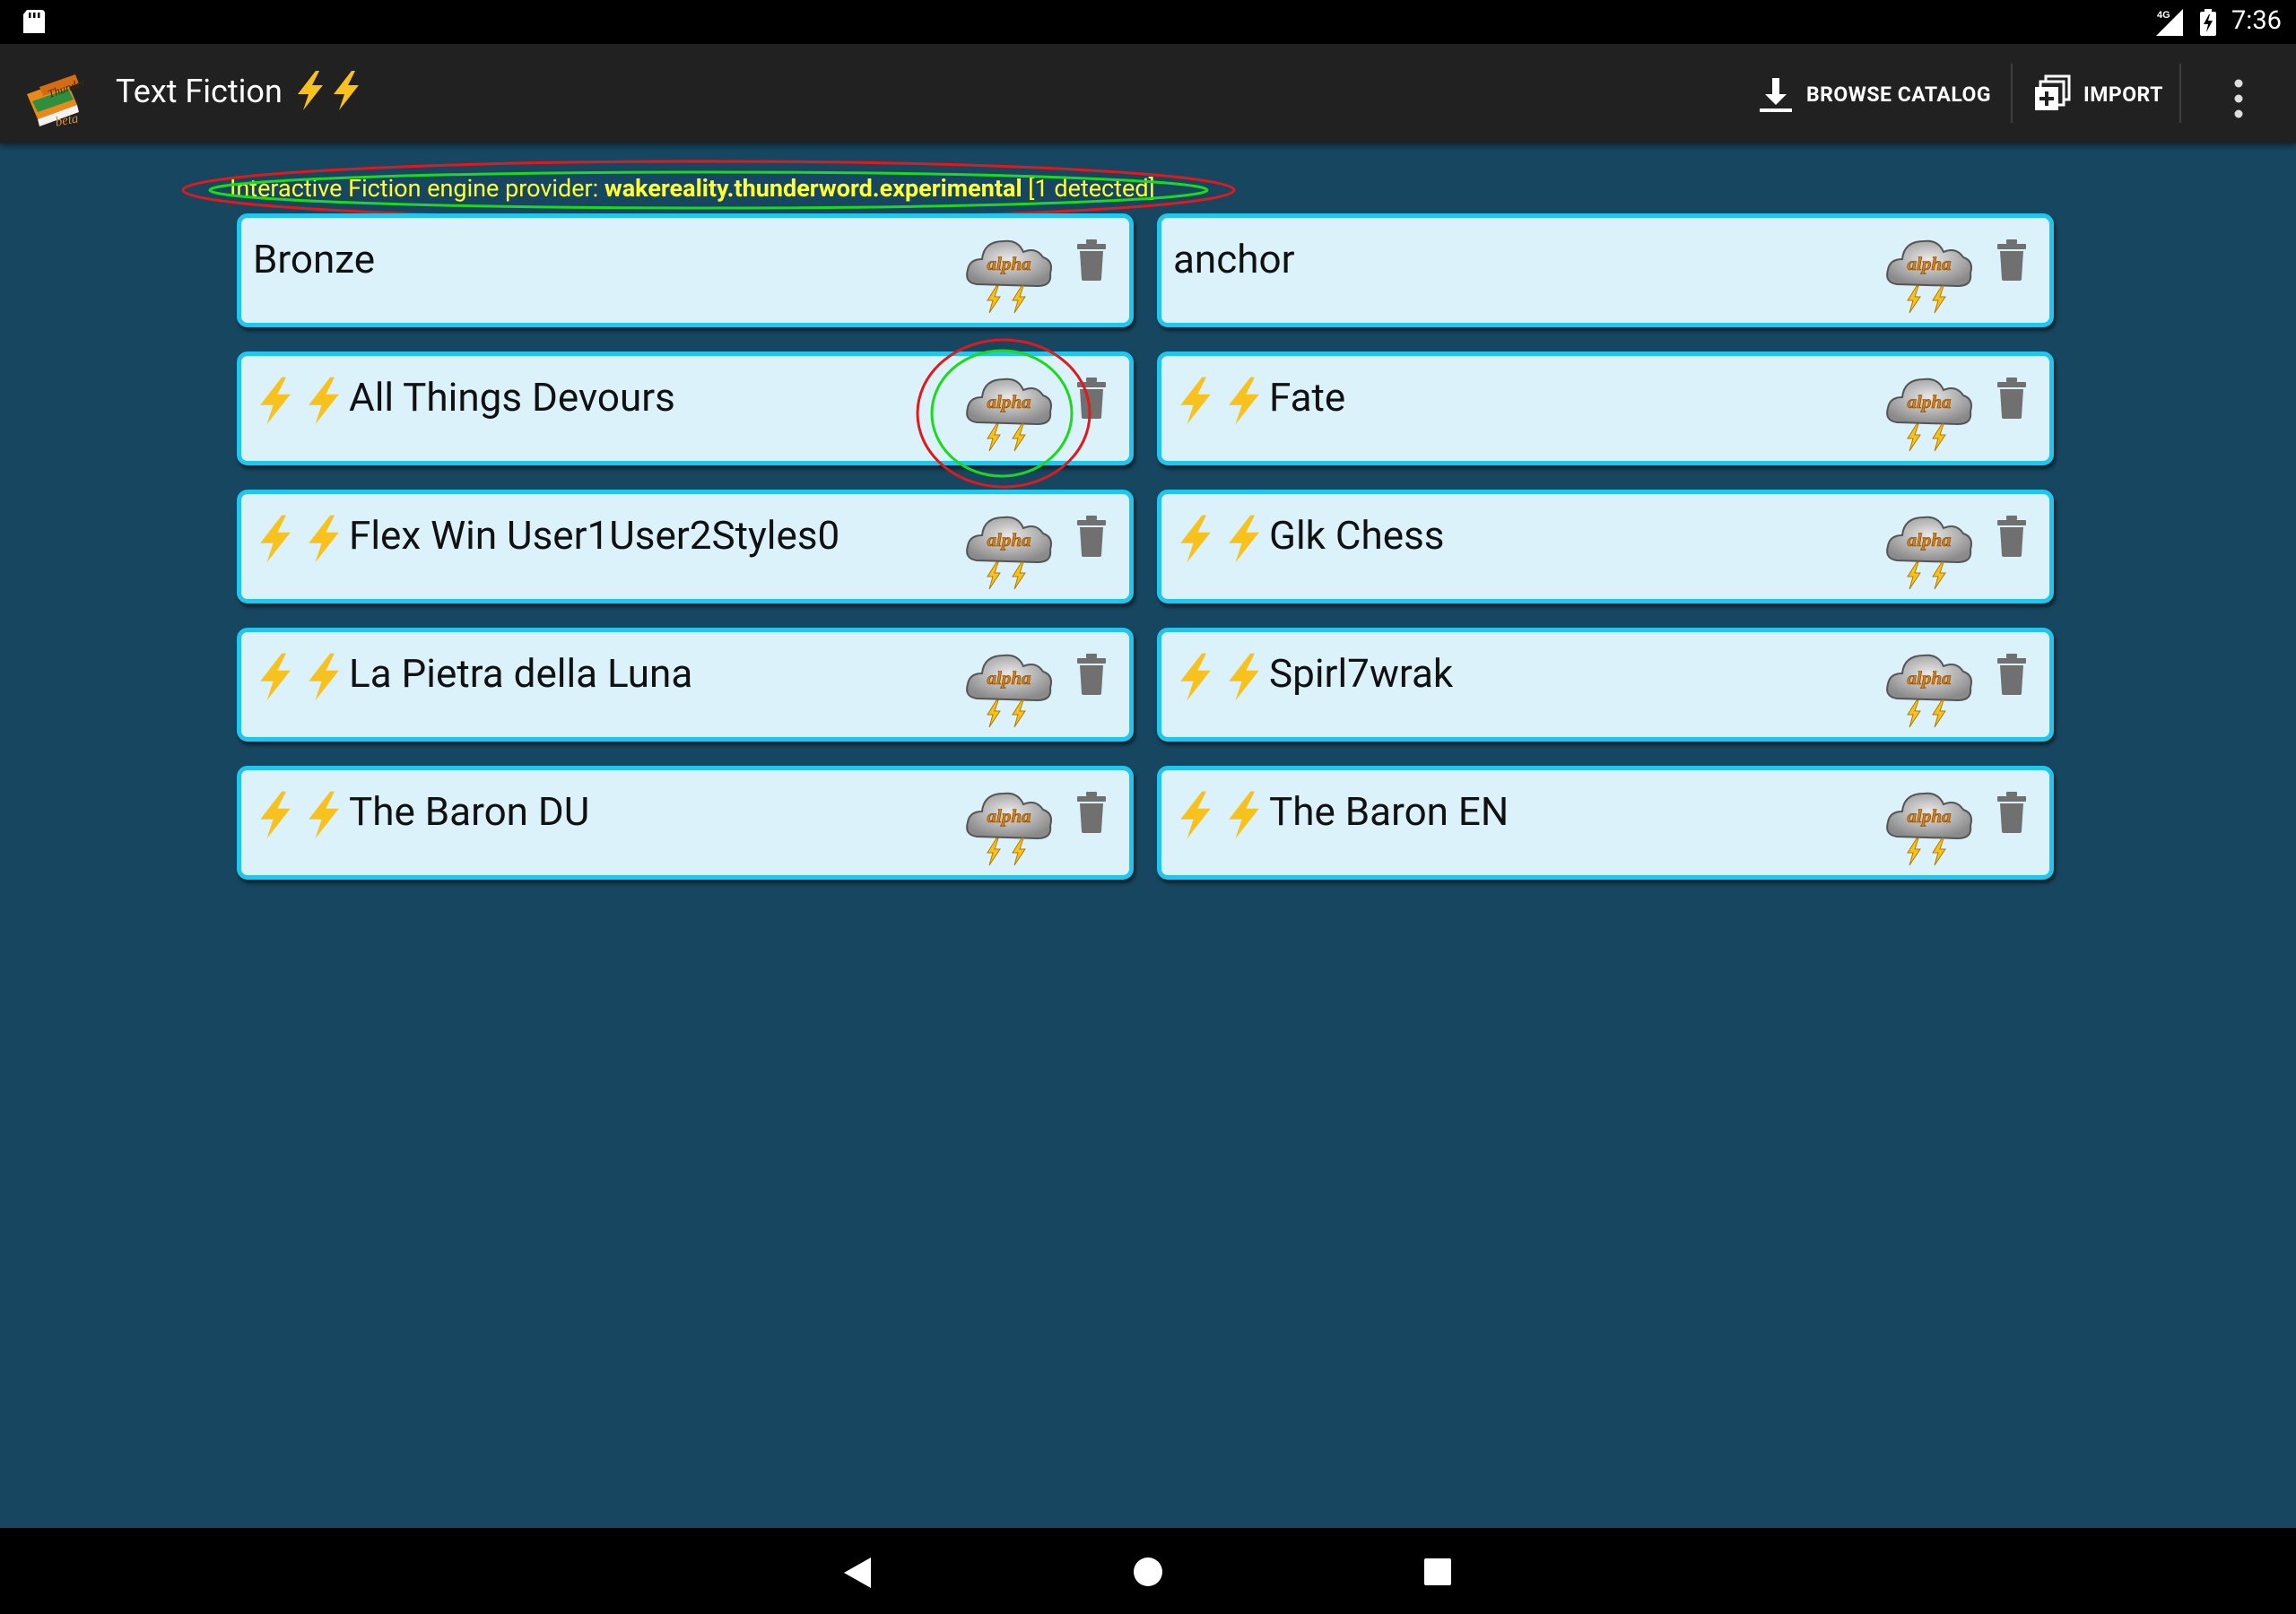 The image size is (2296, 1614). I want to click on story-card-4: Fate alpha, so click(1605, 408).